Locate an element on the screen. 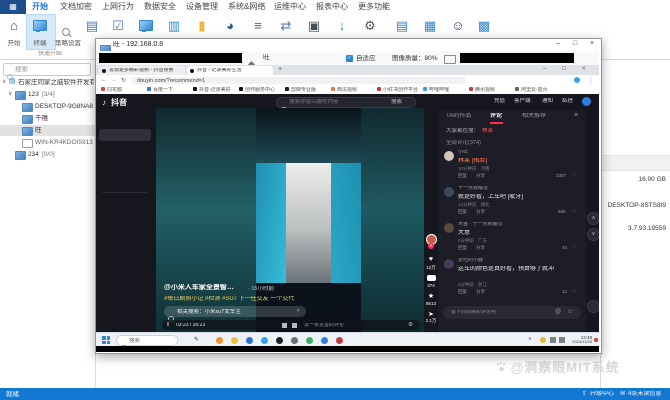  refresh-icon is located at coordinates (123, 80).